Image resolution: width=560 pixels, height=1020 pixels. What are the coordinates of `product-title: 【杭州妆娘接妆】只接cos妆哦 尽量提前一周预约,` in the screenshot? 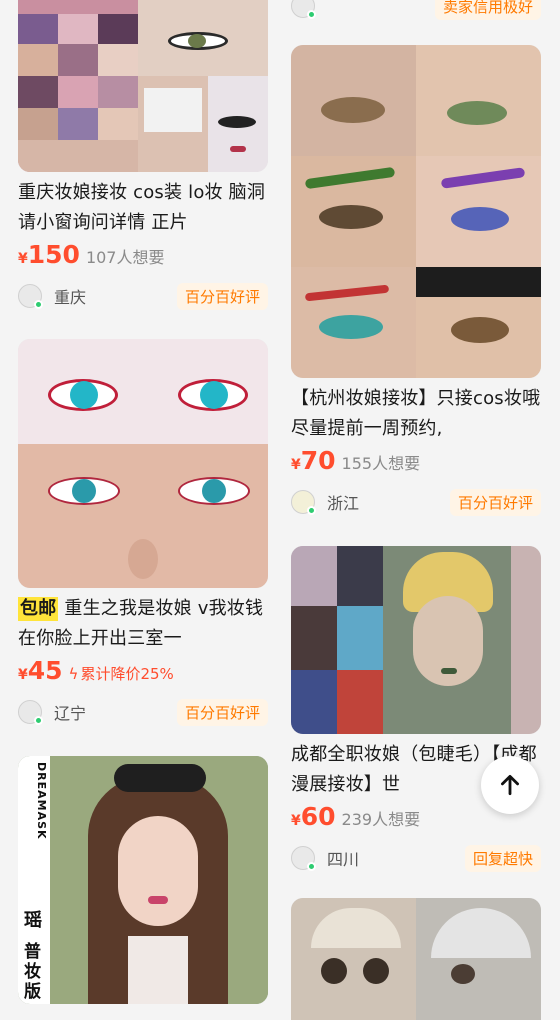 It's located at (416, 414).